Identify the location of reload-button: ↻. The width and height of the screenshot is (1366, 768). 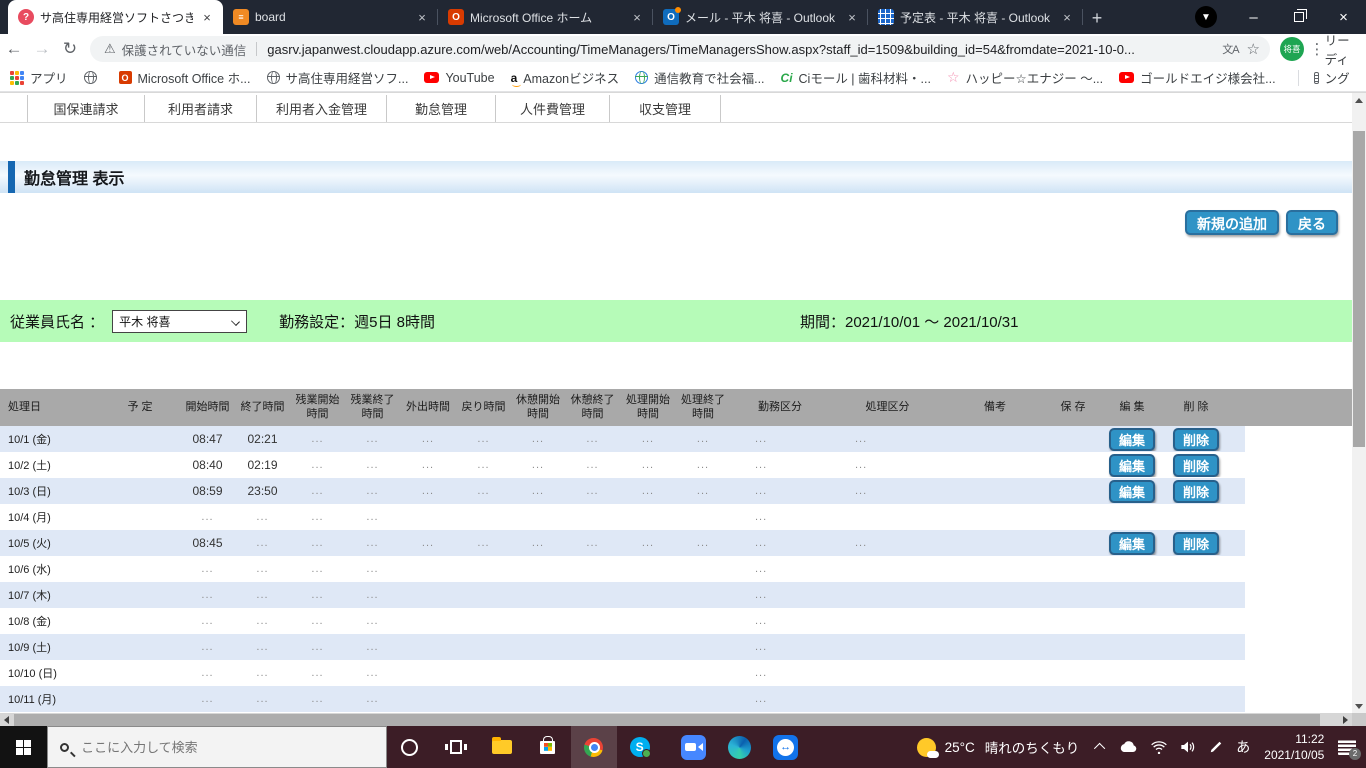
(70, 49).